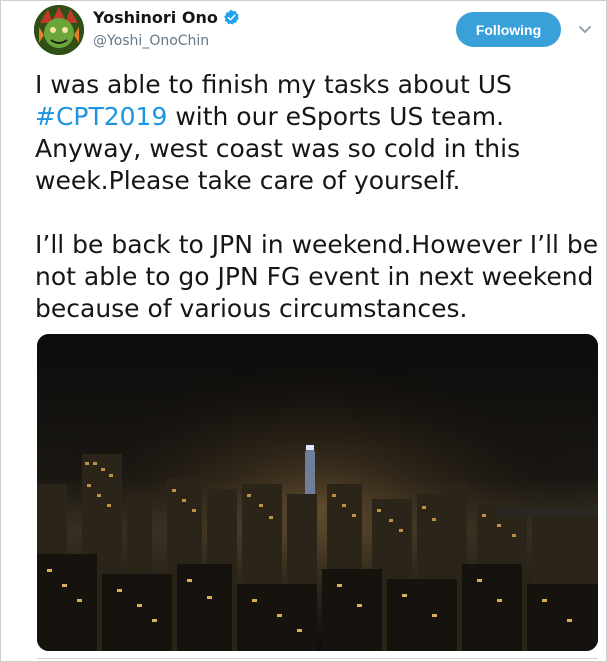 The image size is (607, 662). I want to click on following-button: Following, so click(508, 29).